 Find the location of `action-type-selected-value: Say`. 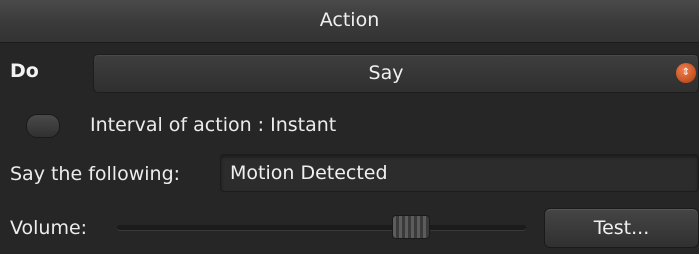

action-type-selected-value: Say is located at coordinates (386, 73).